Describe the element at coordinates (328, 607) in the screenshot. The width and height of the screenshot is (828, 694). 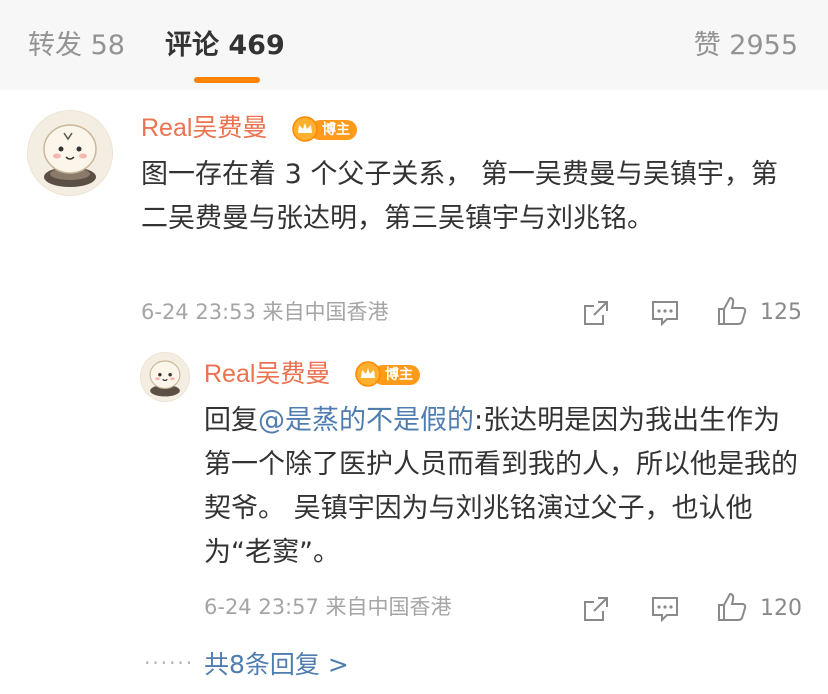
I see `reply-meta: 6-24 23:57 来自中国香港` at that location.